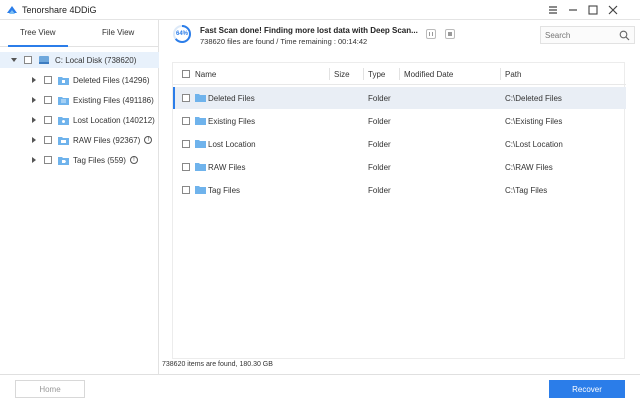 This screenshot has width=640, height=404. Describe the element at coordinates (205, 74) in the screenshot. I see `column-header-name: Name` at that location.